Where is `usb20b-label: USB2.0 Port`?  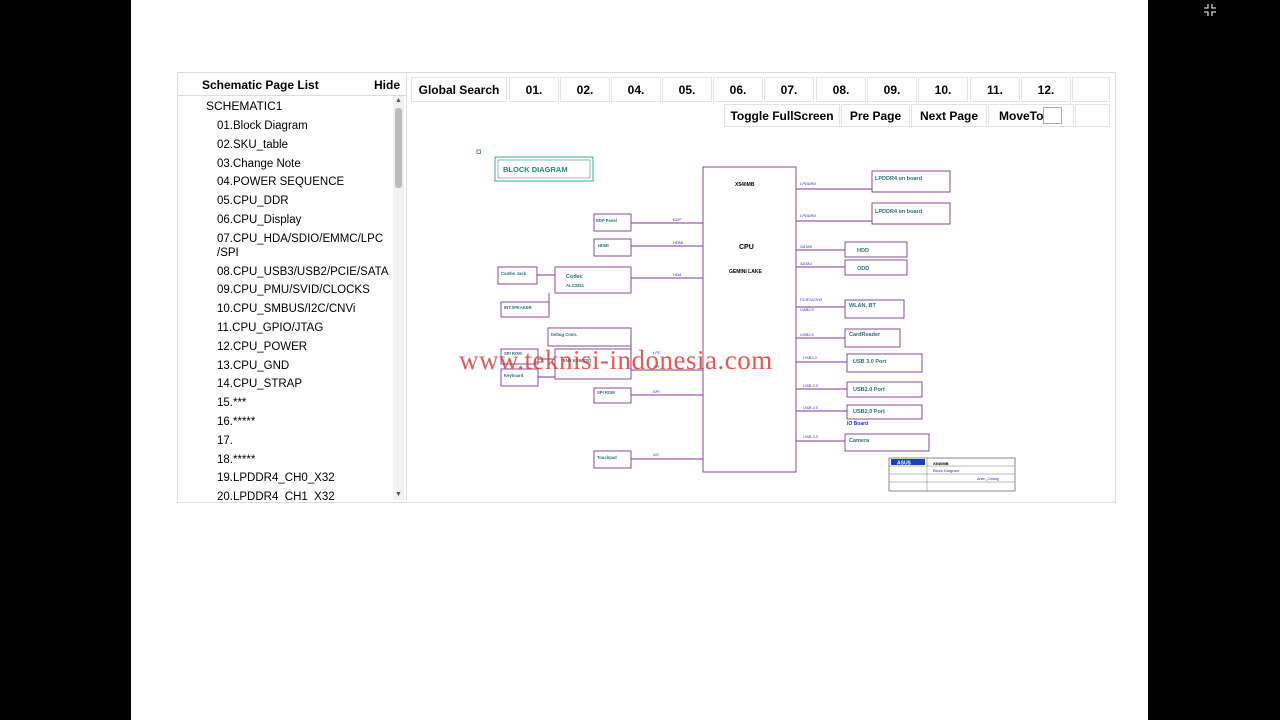
usb20b-label: USB2.0 Port is located at coordinates (869, 412).